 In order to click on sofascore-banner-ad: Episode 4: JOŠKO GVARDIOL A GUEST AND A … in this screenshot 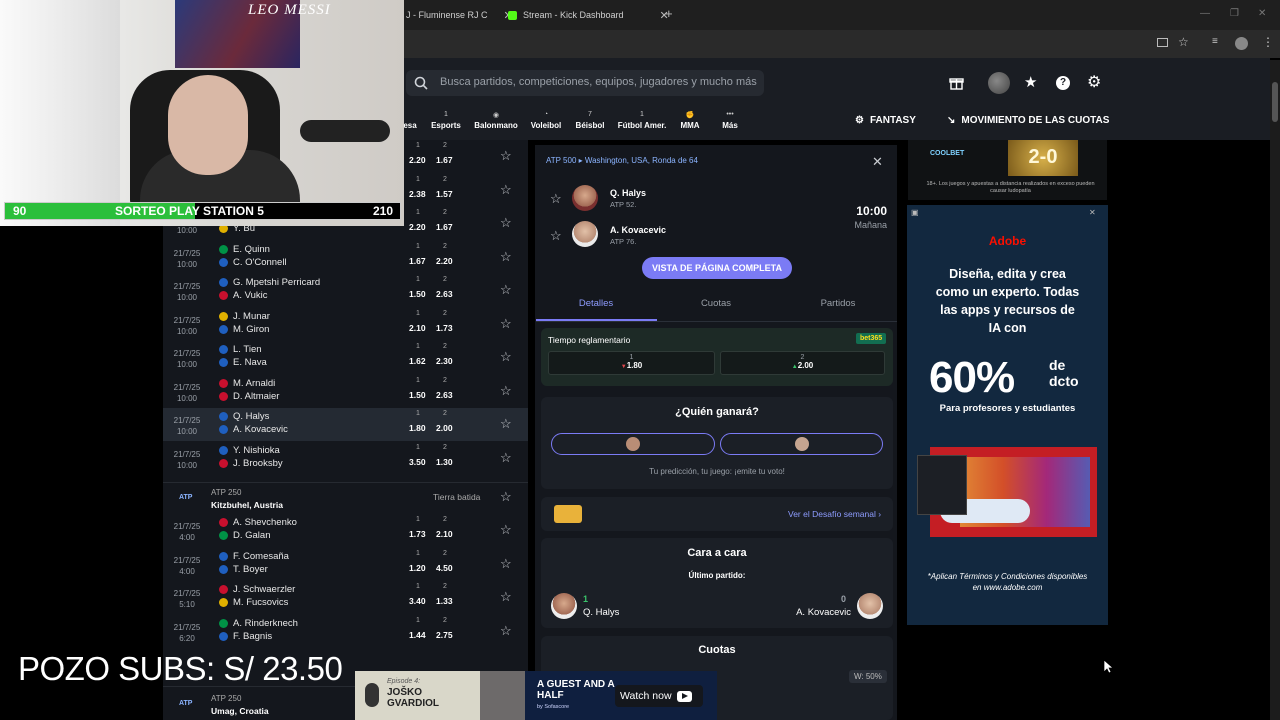, I will do `click(536, 695)`.